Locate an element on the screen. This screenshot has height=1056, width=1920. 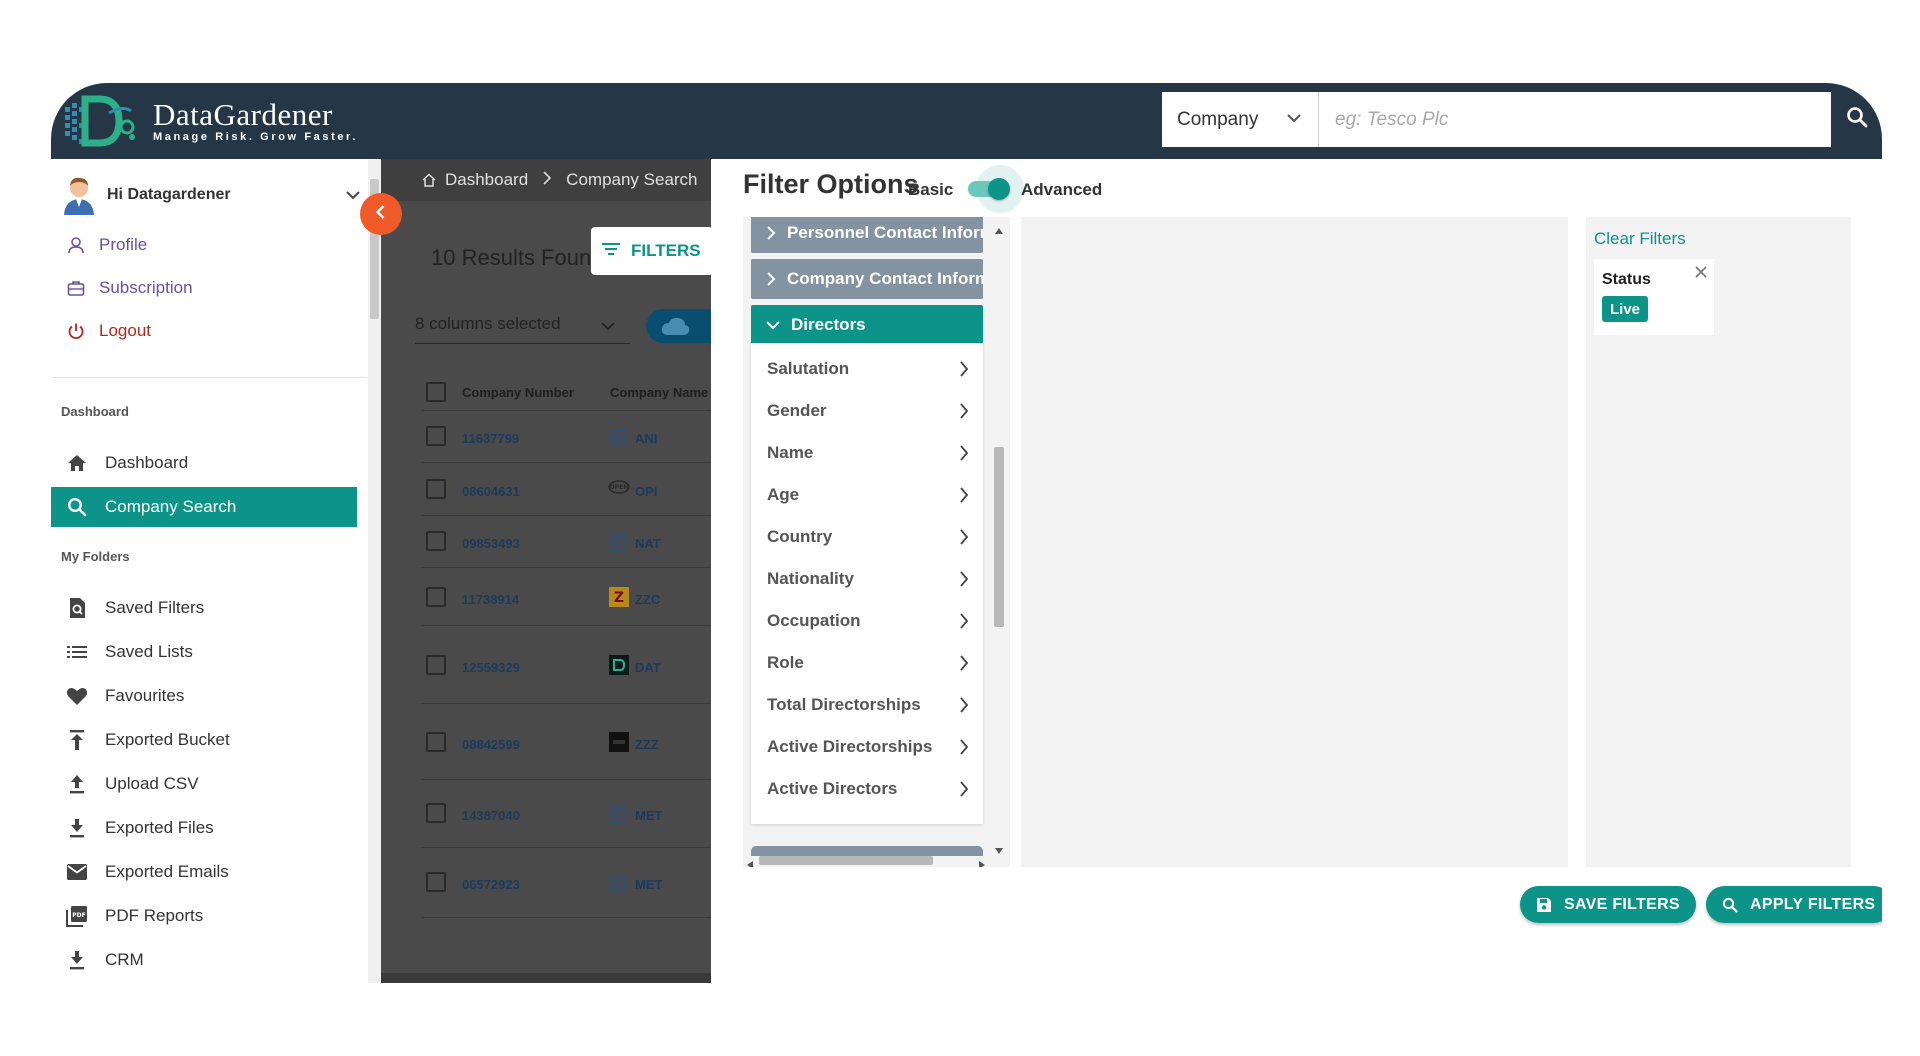
user-menu-toggle: Hi Datagardener is located at coordinates (211, 195).